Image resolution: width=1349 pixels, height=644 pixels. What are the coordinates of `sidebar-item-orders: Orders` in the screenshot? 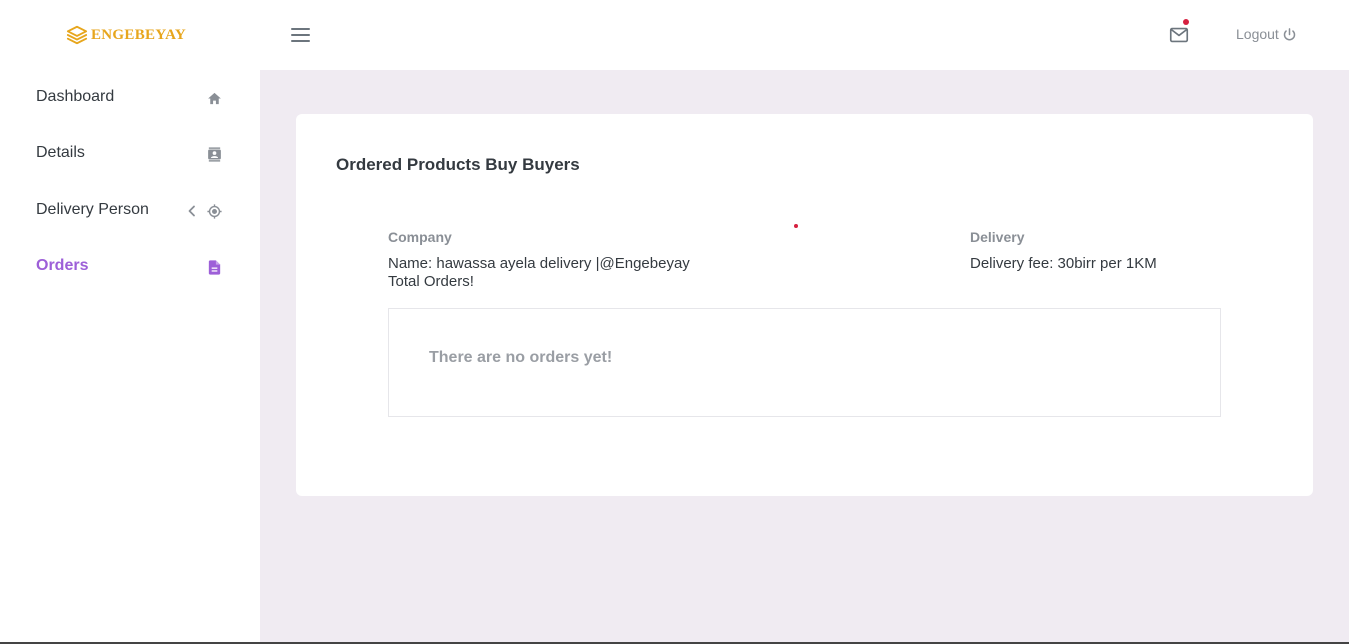 It's located at (130, 267).